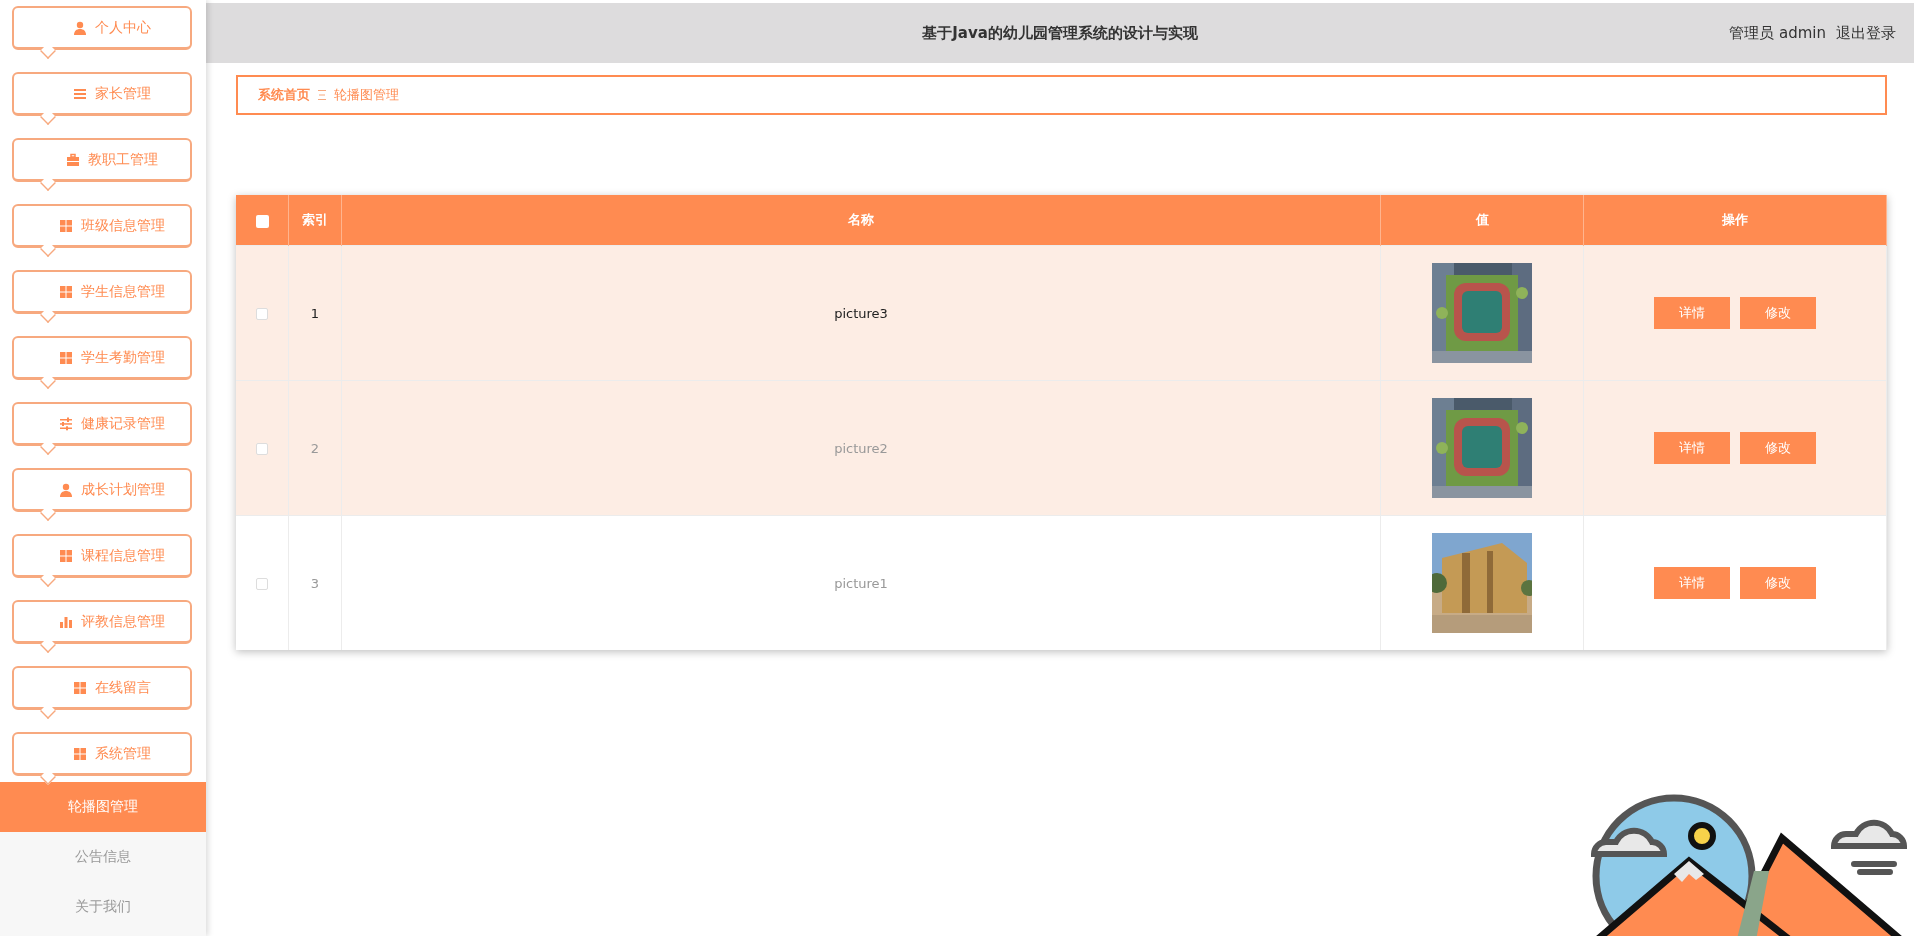 Image resolution: width=1914 pixels, height=936 pixels. What do you see at coordinates (366, 95) in the screenshot?
I see `breadcrumb-current: 轮播图管理` at bounding box center [366, 95].